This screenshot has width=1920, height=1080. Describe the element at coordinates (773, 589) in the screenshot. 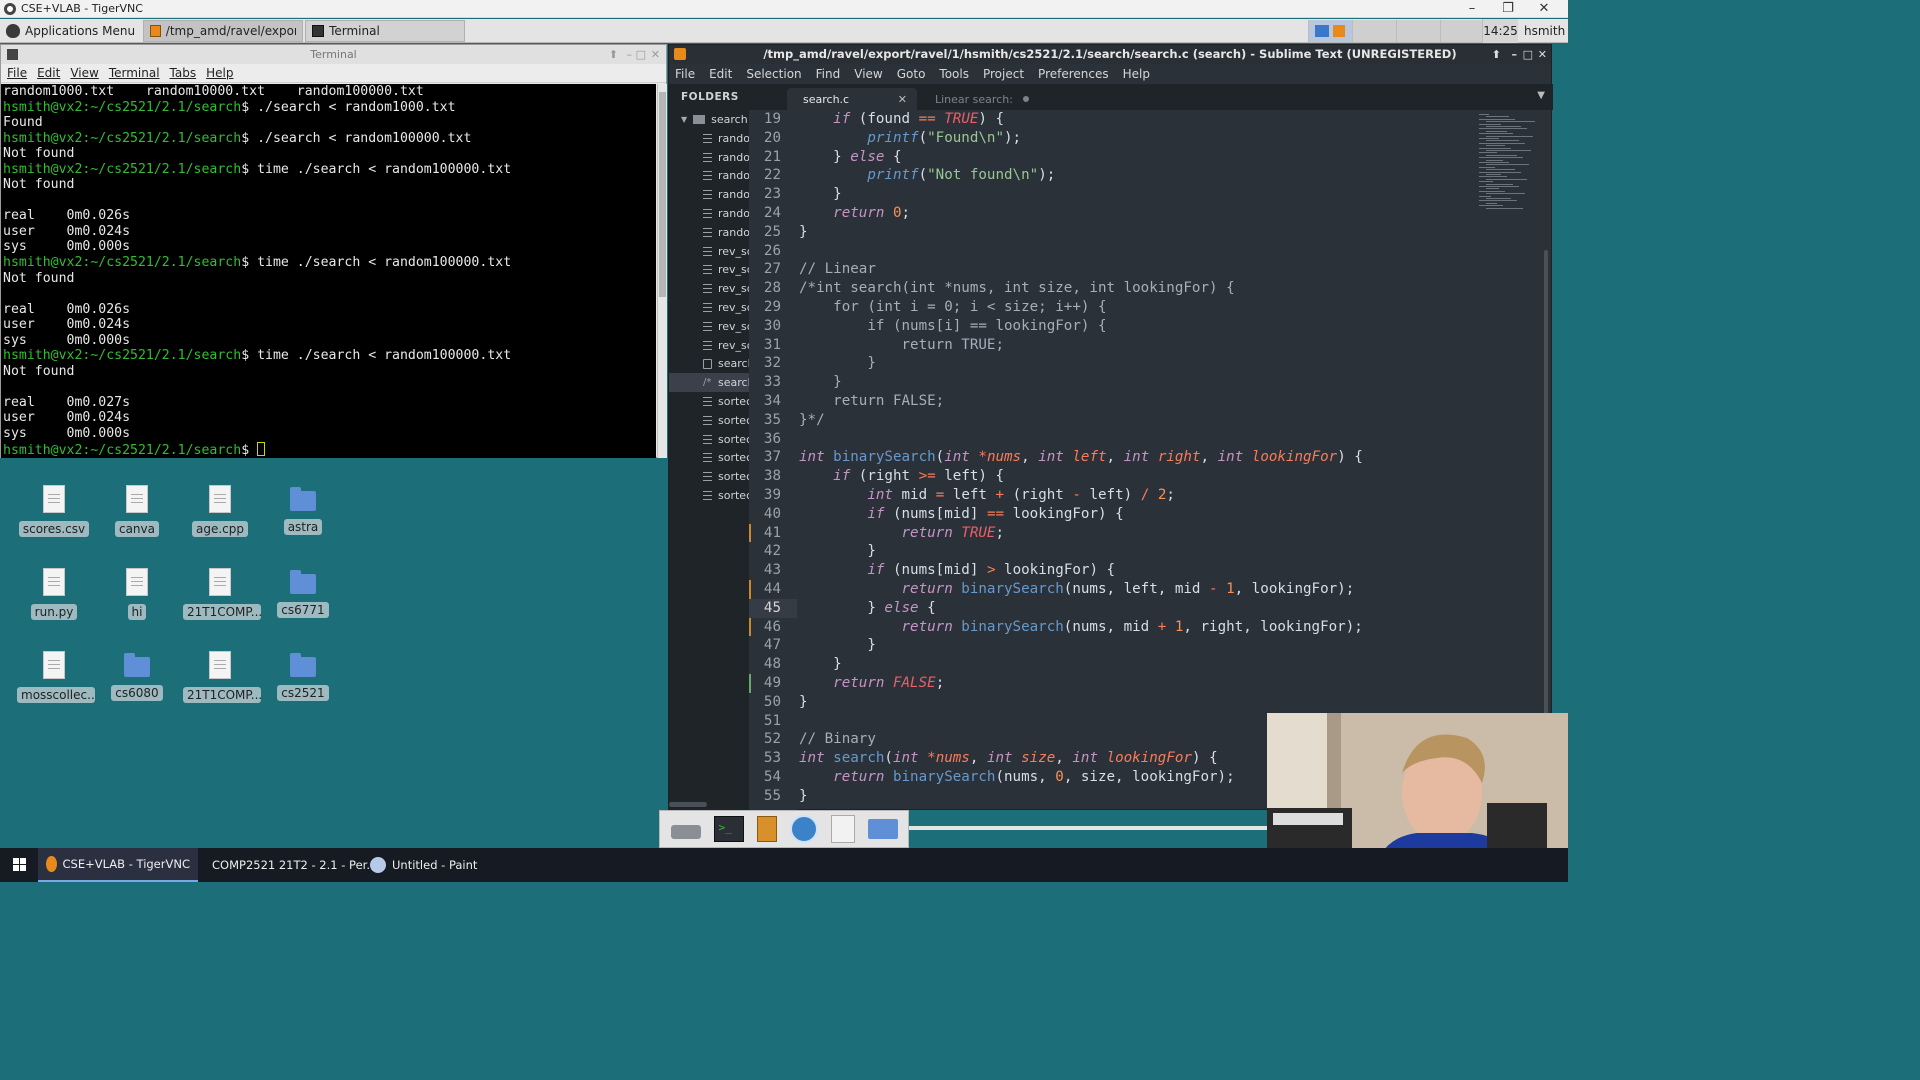

I see `line-number: 44` at that location.